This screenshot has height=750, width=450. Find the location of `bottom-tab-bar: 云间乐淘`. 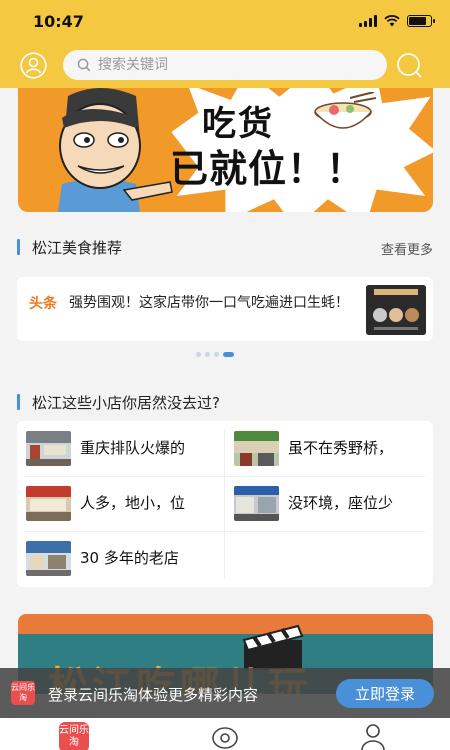

bottom-tab-bar: 云间乐淘 is located at coordinates (225, 734).